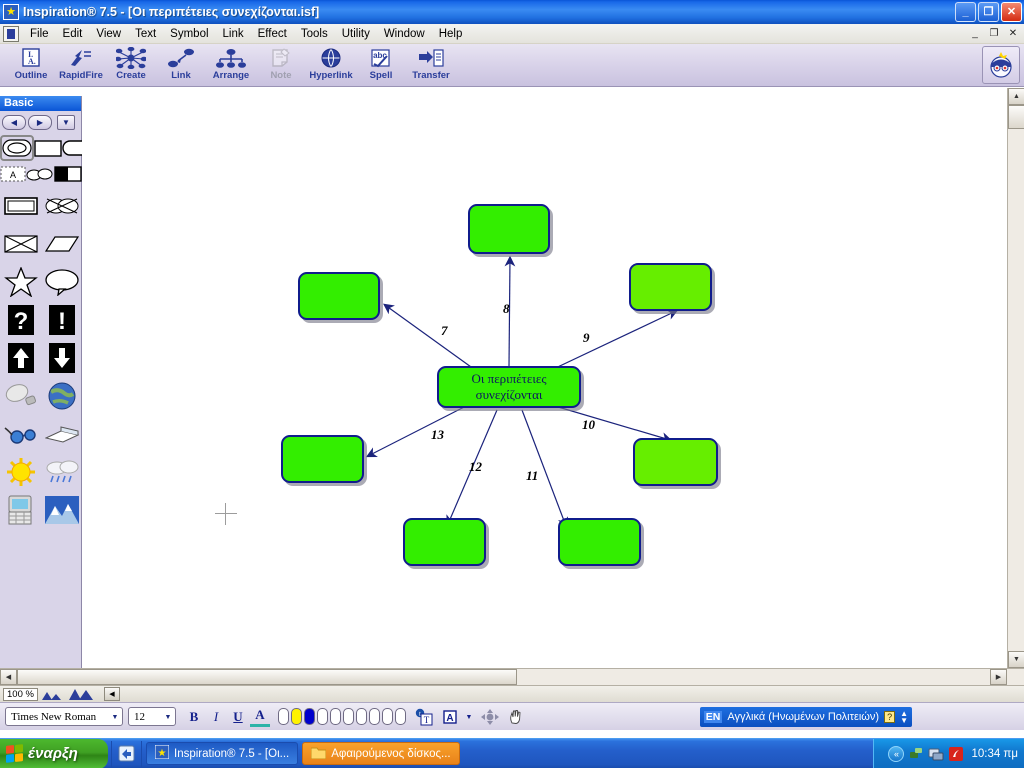 Image resolution: width=1024 pixels, height=768 pixels. I want to click on node-bottom-right, so click(599, 542).